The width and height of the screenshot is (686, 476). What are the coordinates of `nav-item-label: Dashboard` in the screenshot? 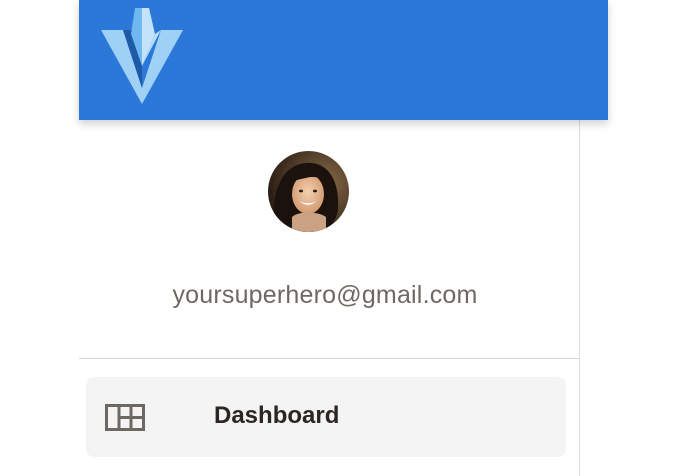 It's located at (277, 415).